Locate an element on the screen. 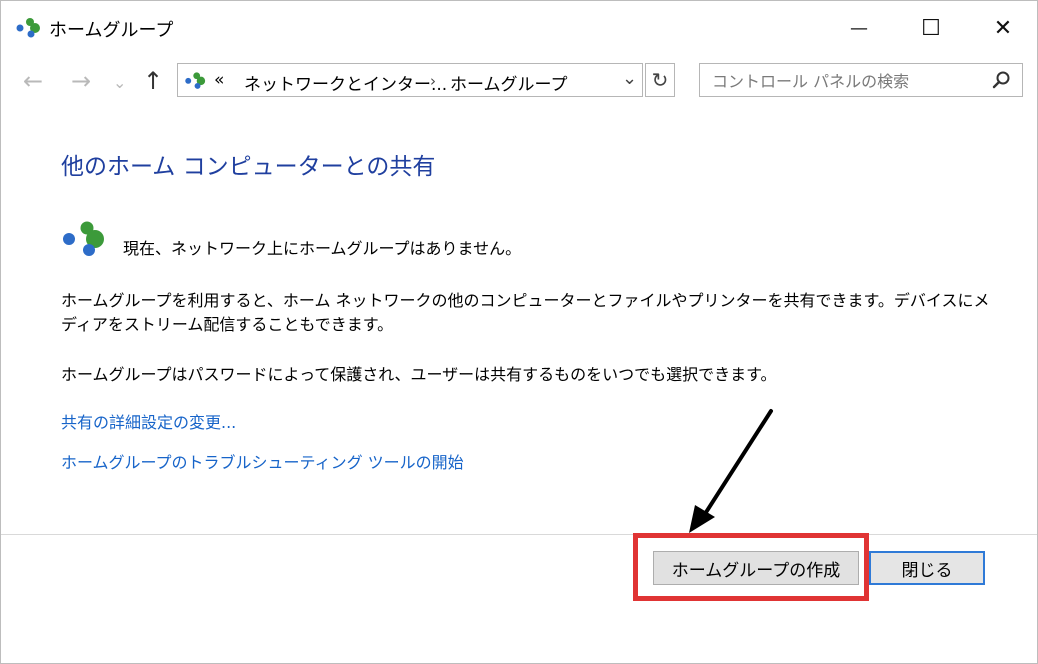 This screenshot has height=664, width=1038. back-arrow-icon: ← is located at coordinates (33, 81).